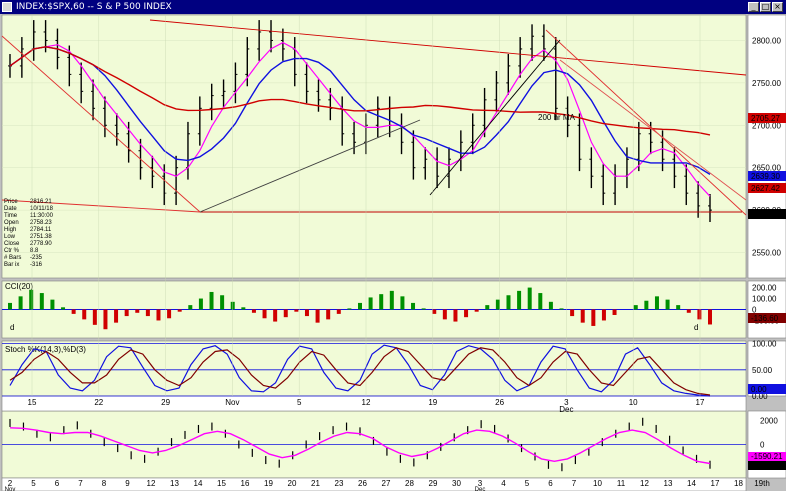 The image size is (786, 491). What do you see at coordinates (299, 402) in the screenshot?
I see `top-x-tick-label: 5` at bounding box center [299, 402].